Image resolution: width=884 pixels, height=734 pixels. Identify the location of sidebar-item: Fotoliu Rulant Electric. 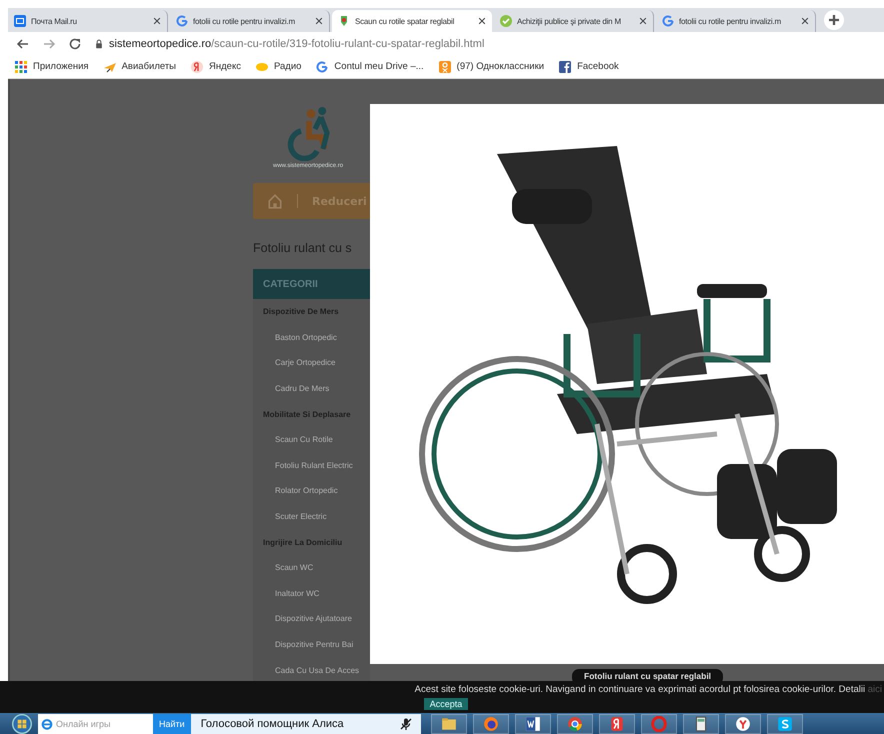
(311, 465).